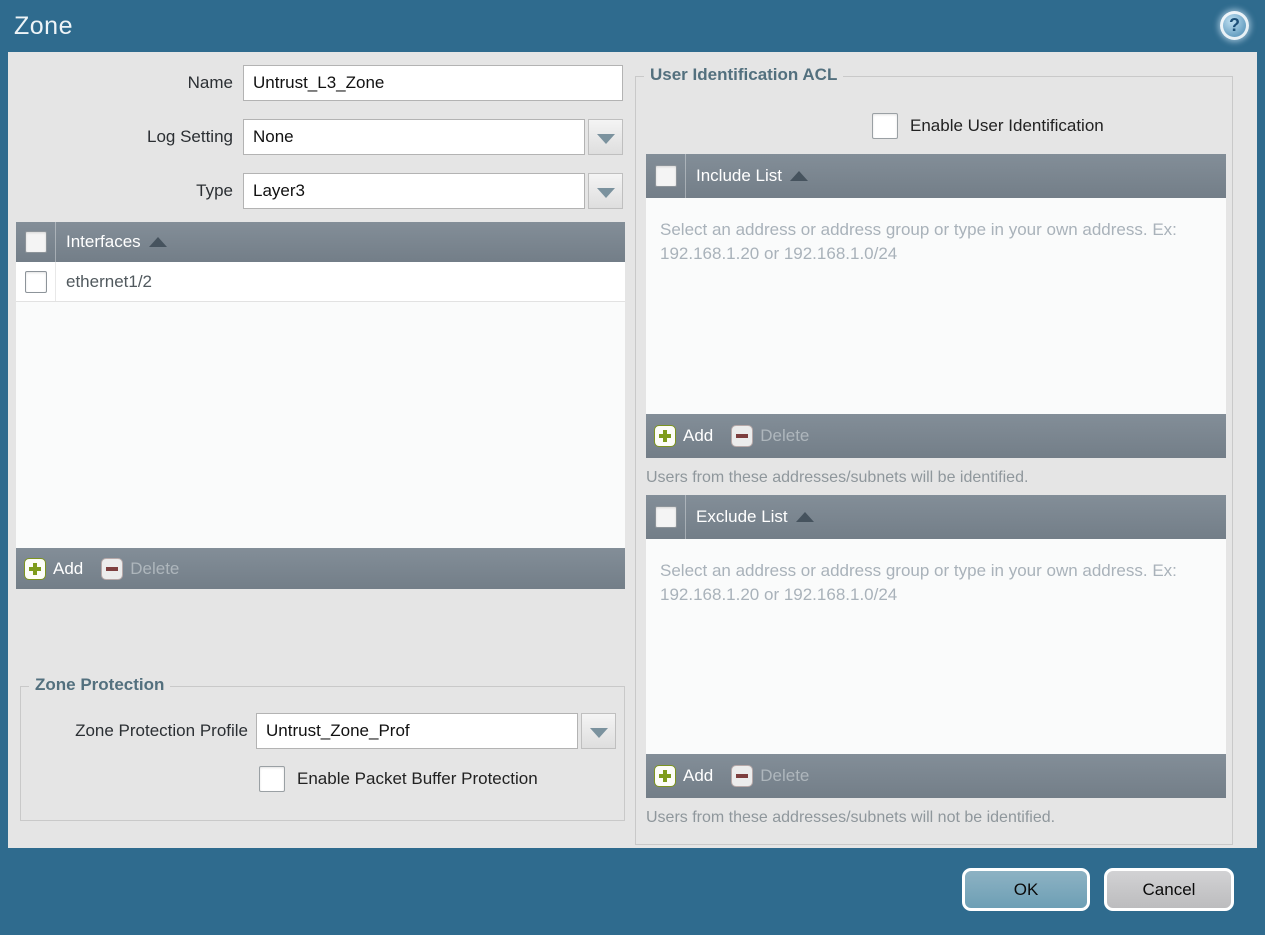 The height and width of the screenshot is (935, 1265). What do you see at coordinates (43, 26) in the screenshot?
I see `dialog-title: Zone` at bounding box center [43, 26].